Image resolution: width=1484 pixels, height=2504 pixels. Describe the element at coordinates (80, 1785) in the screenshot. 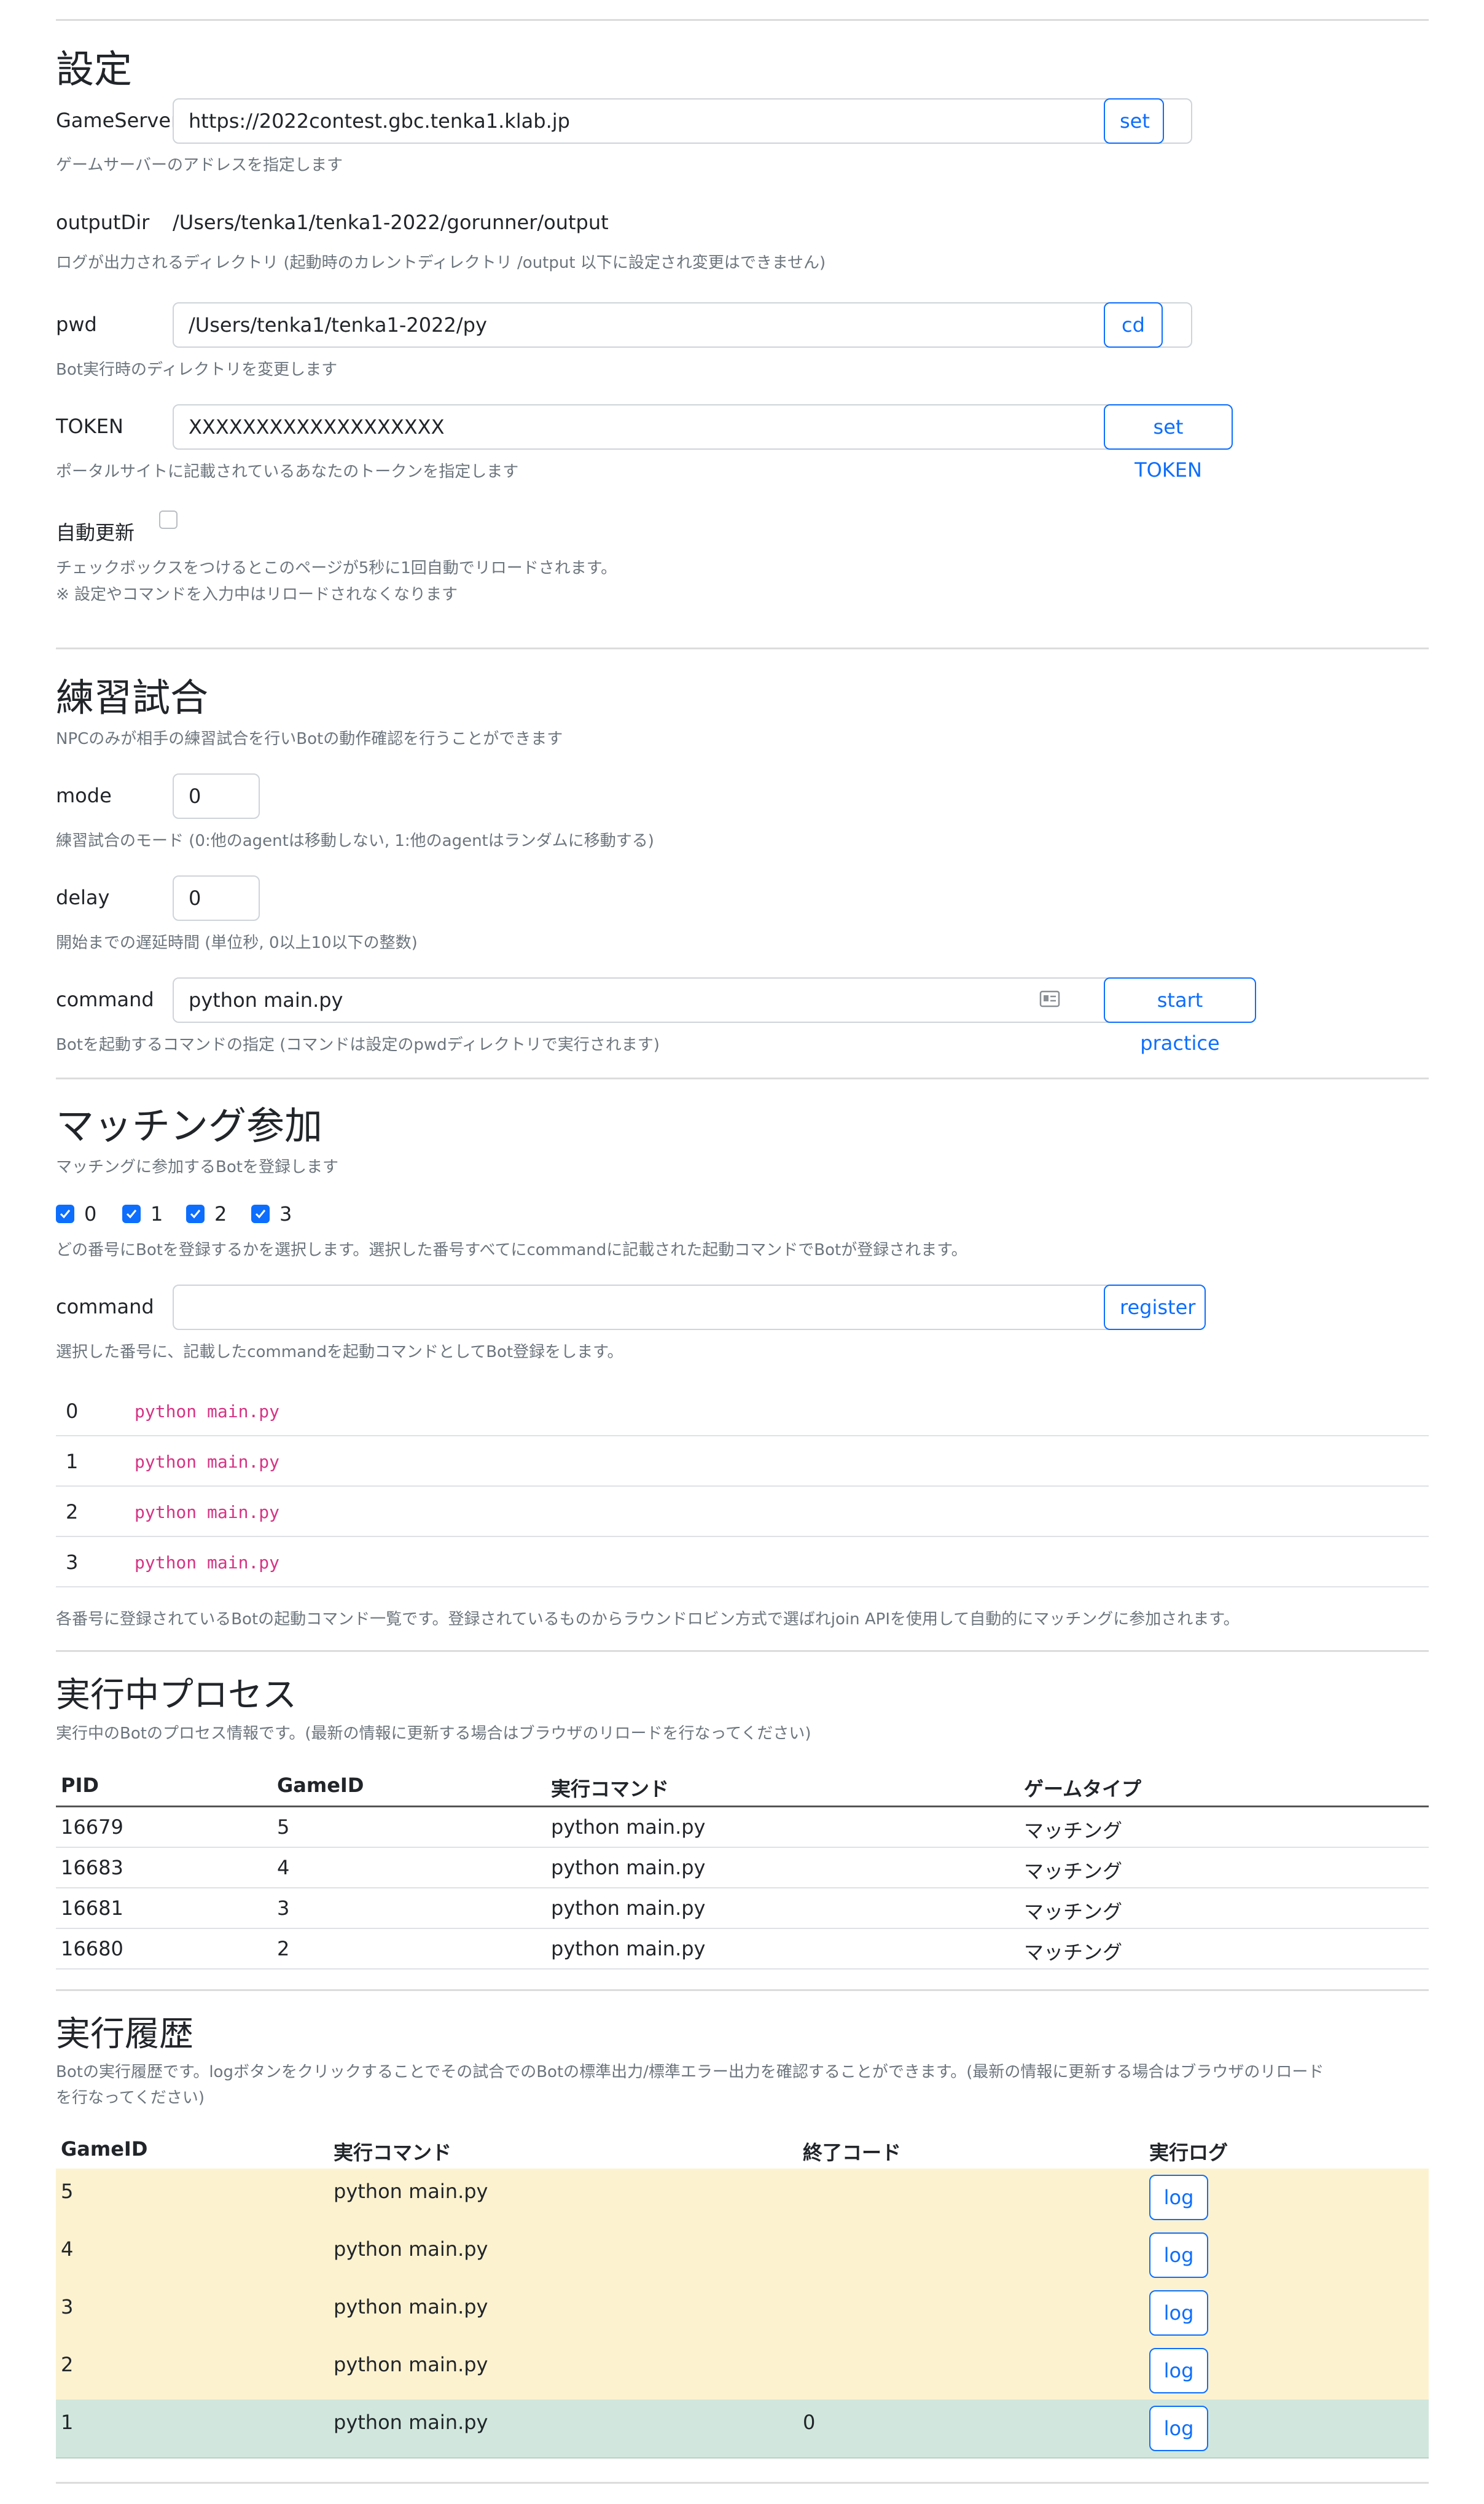

I see `col-pid: PID` at that location.